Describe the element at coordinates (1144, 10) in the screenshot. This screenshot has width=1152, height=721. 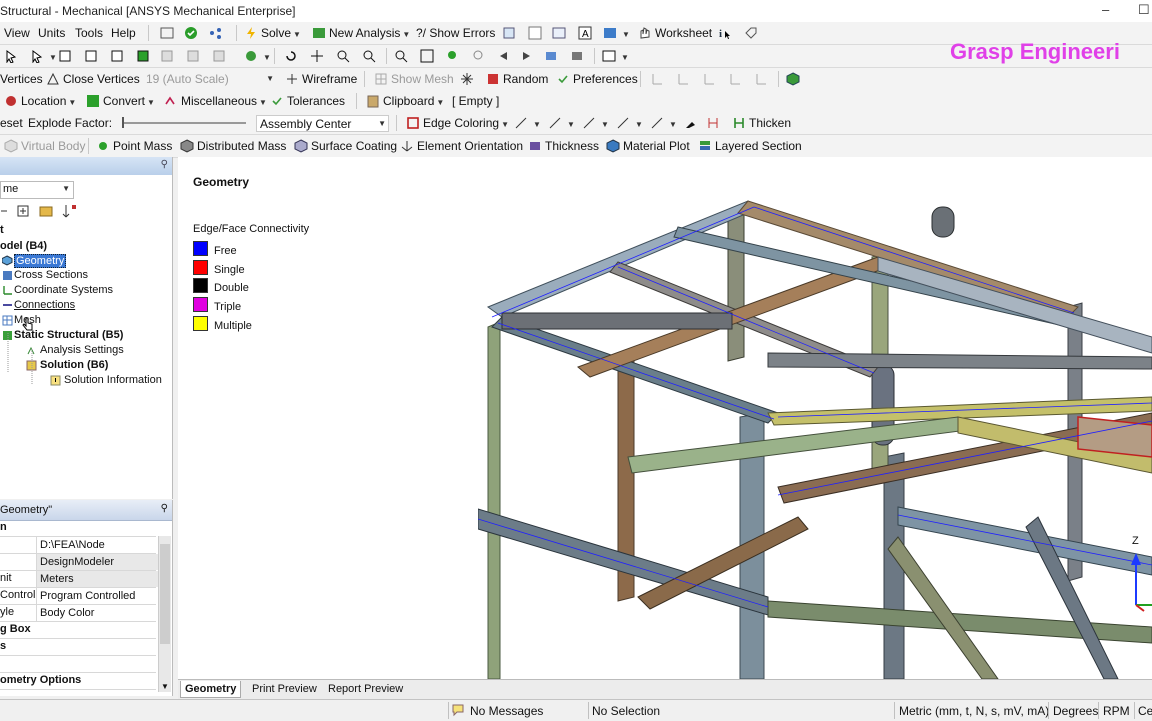
I see `maximize-button: ☐` at that location.